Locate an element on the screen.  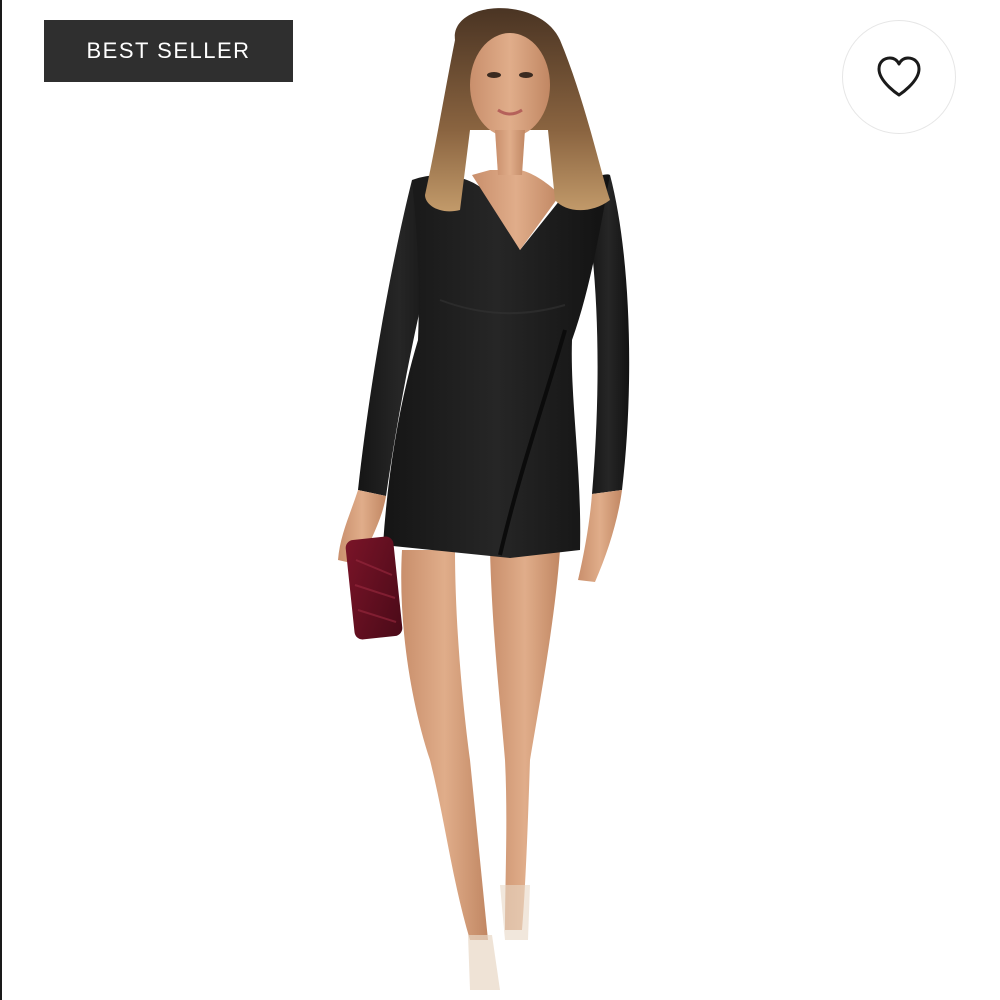
wishlist-button is located at coordinates (899, 77).